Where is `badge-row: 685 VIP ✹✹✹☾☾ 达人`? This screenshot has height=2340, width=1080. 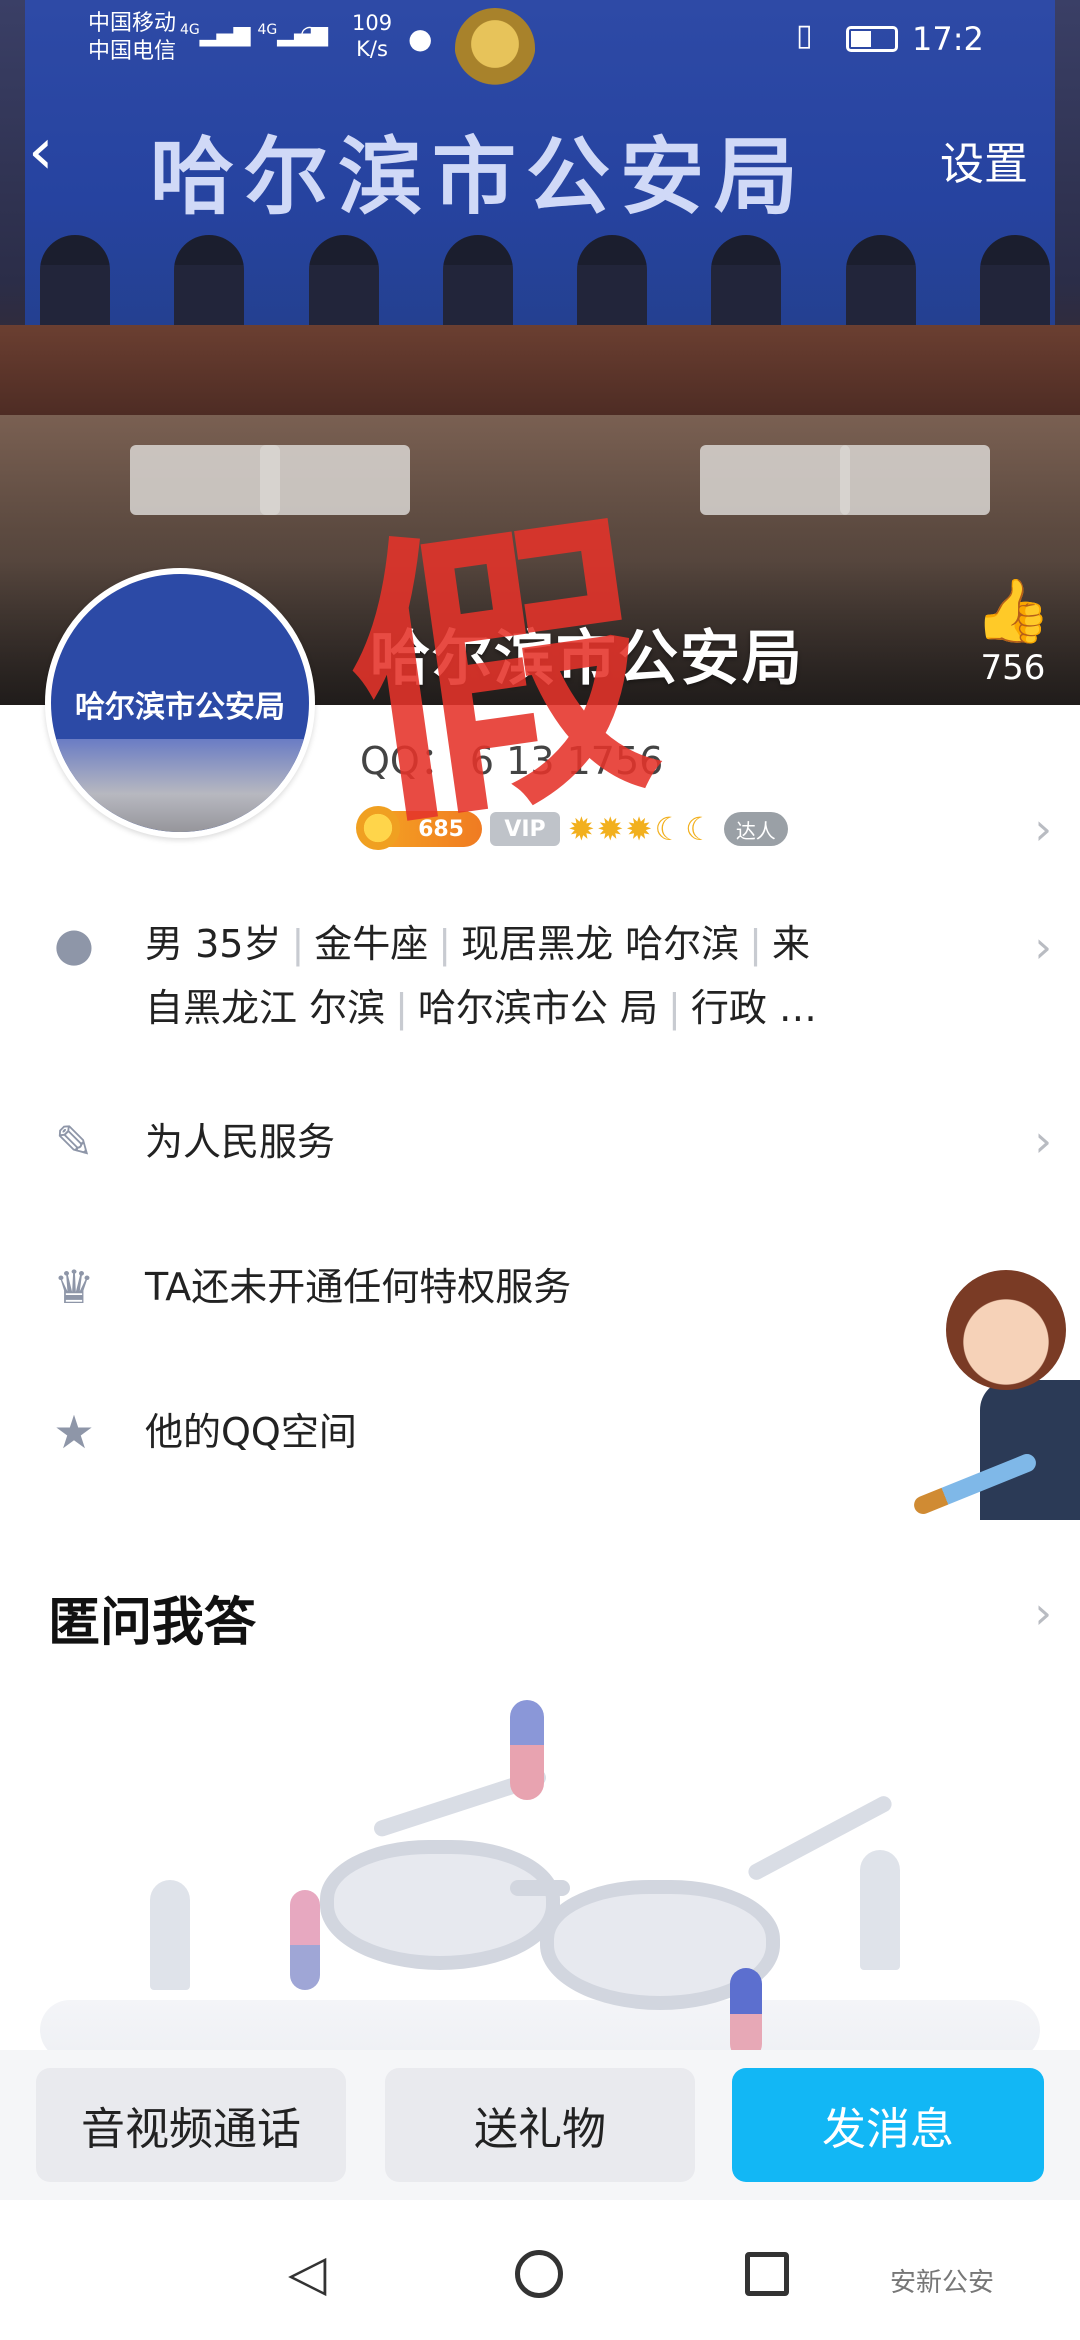 badge-row: 685 VIP ✹✹✹☾☾ 达人 is located at coordinates (572, 829).